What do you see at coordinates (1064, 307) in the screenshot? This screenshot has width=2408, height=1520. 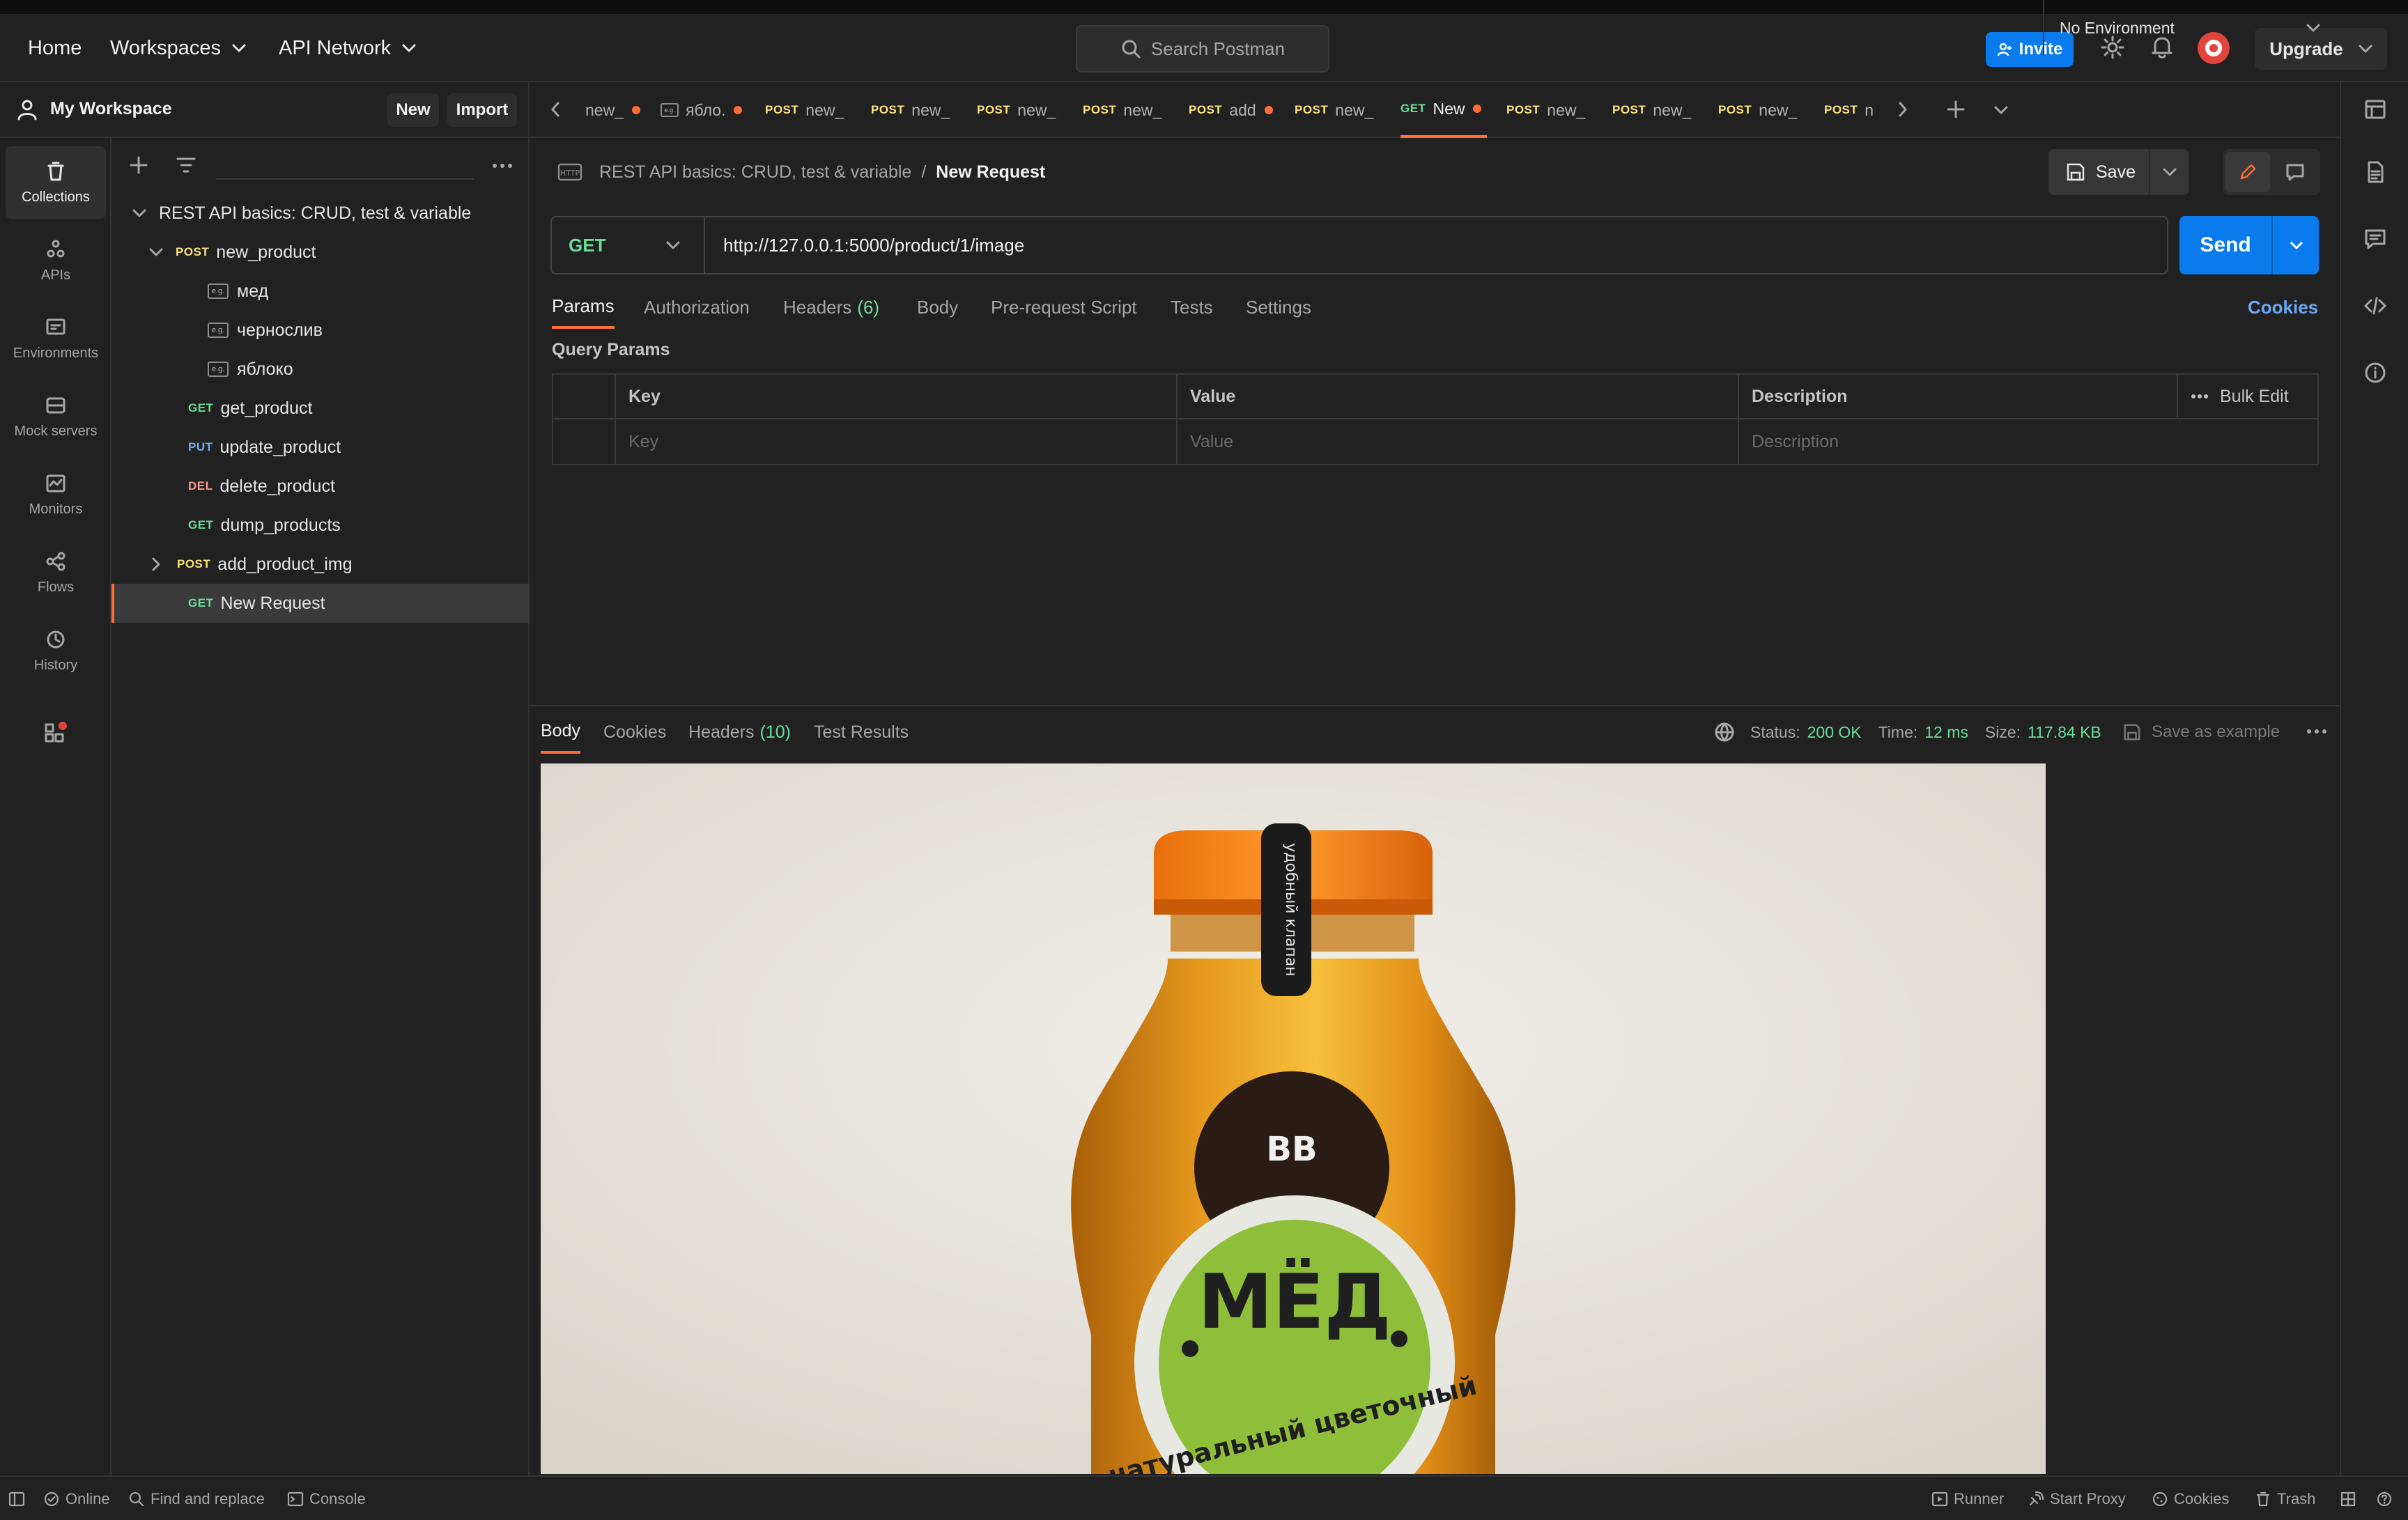 I see `tab-pre-request-script: Pre-request Script` at bounding box center [1064, 307].